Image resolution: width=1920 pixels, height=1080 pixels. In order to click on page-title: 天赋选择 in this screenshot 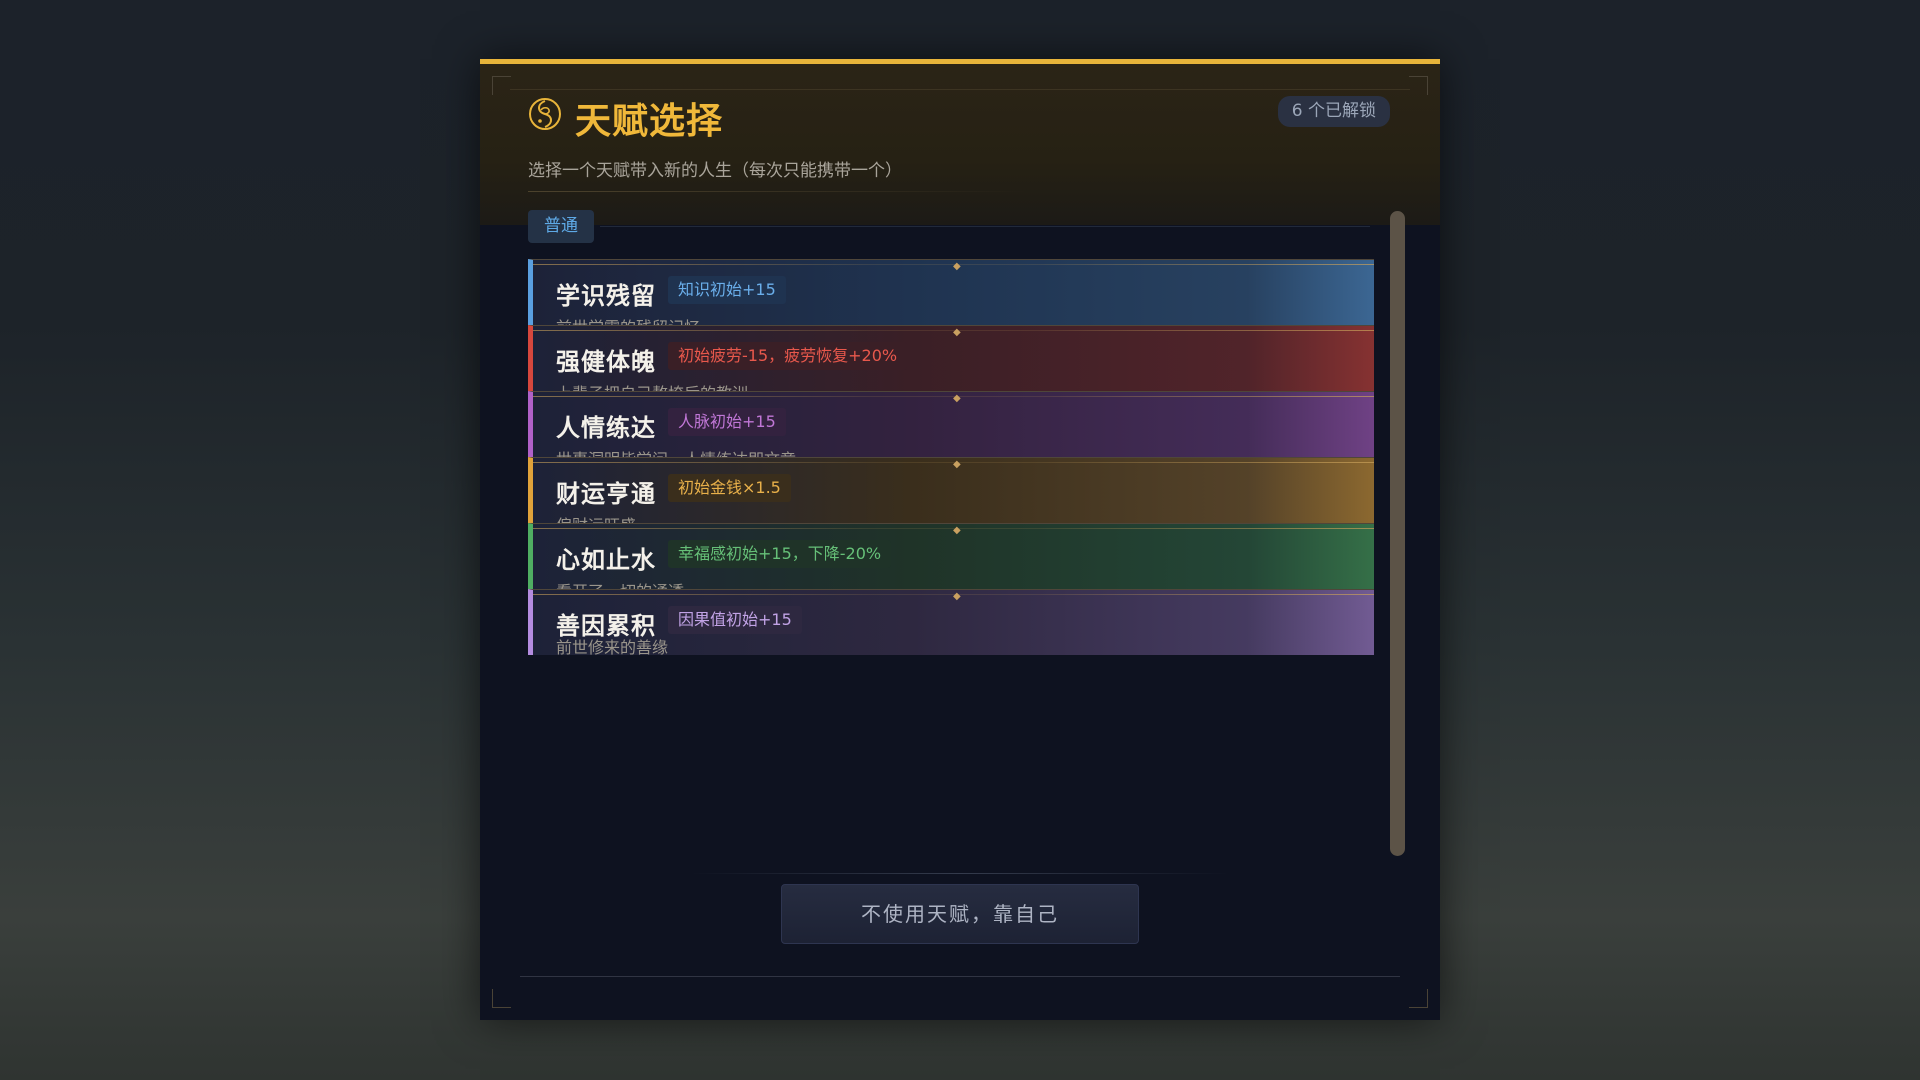, I will do `click(649, 121)`.